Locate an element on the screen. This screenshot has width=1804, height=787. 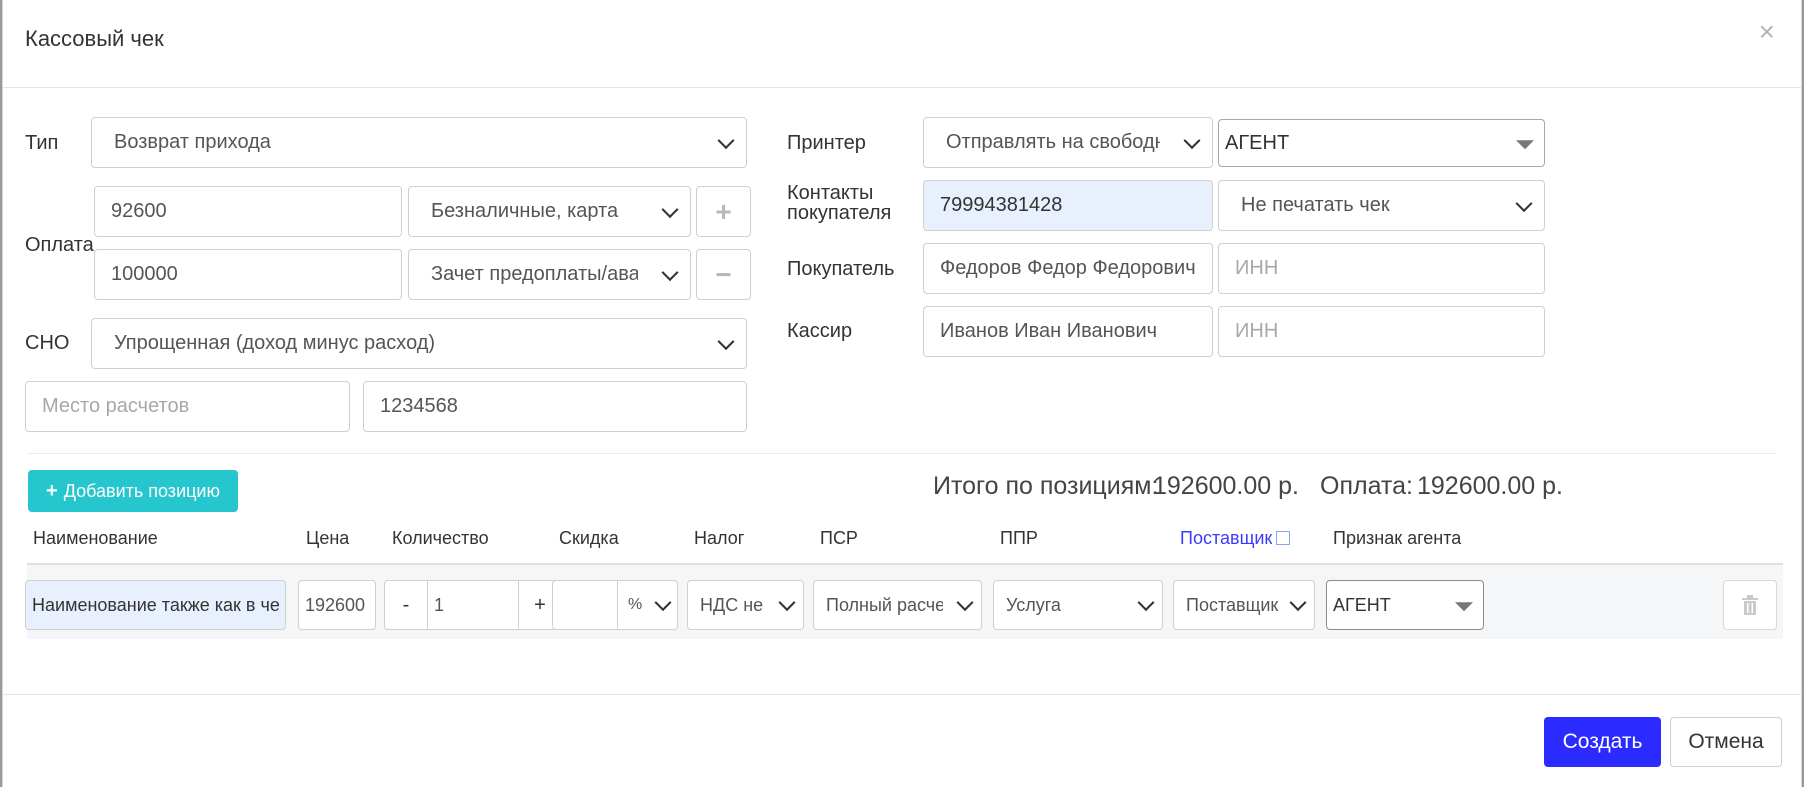
printer-label: Принтер is located at coordinates (826, 143).